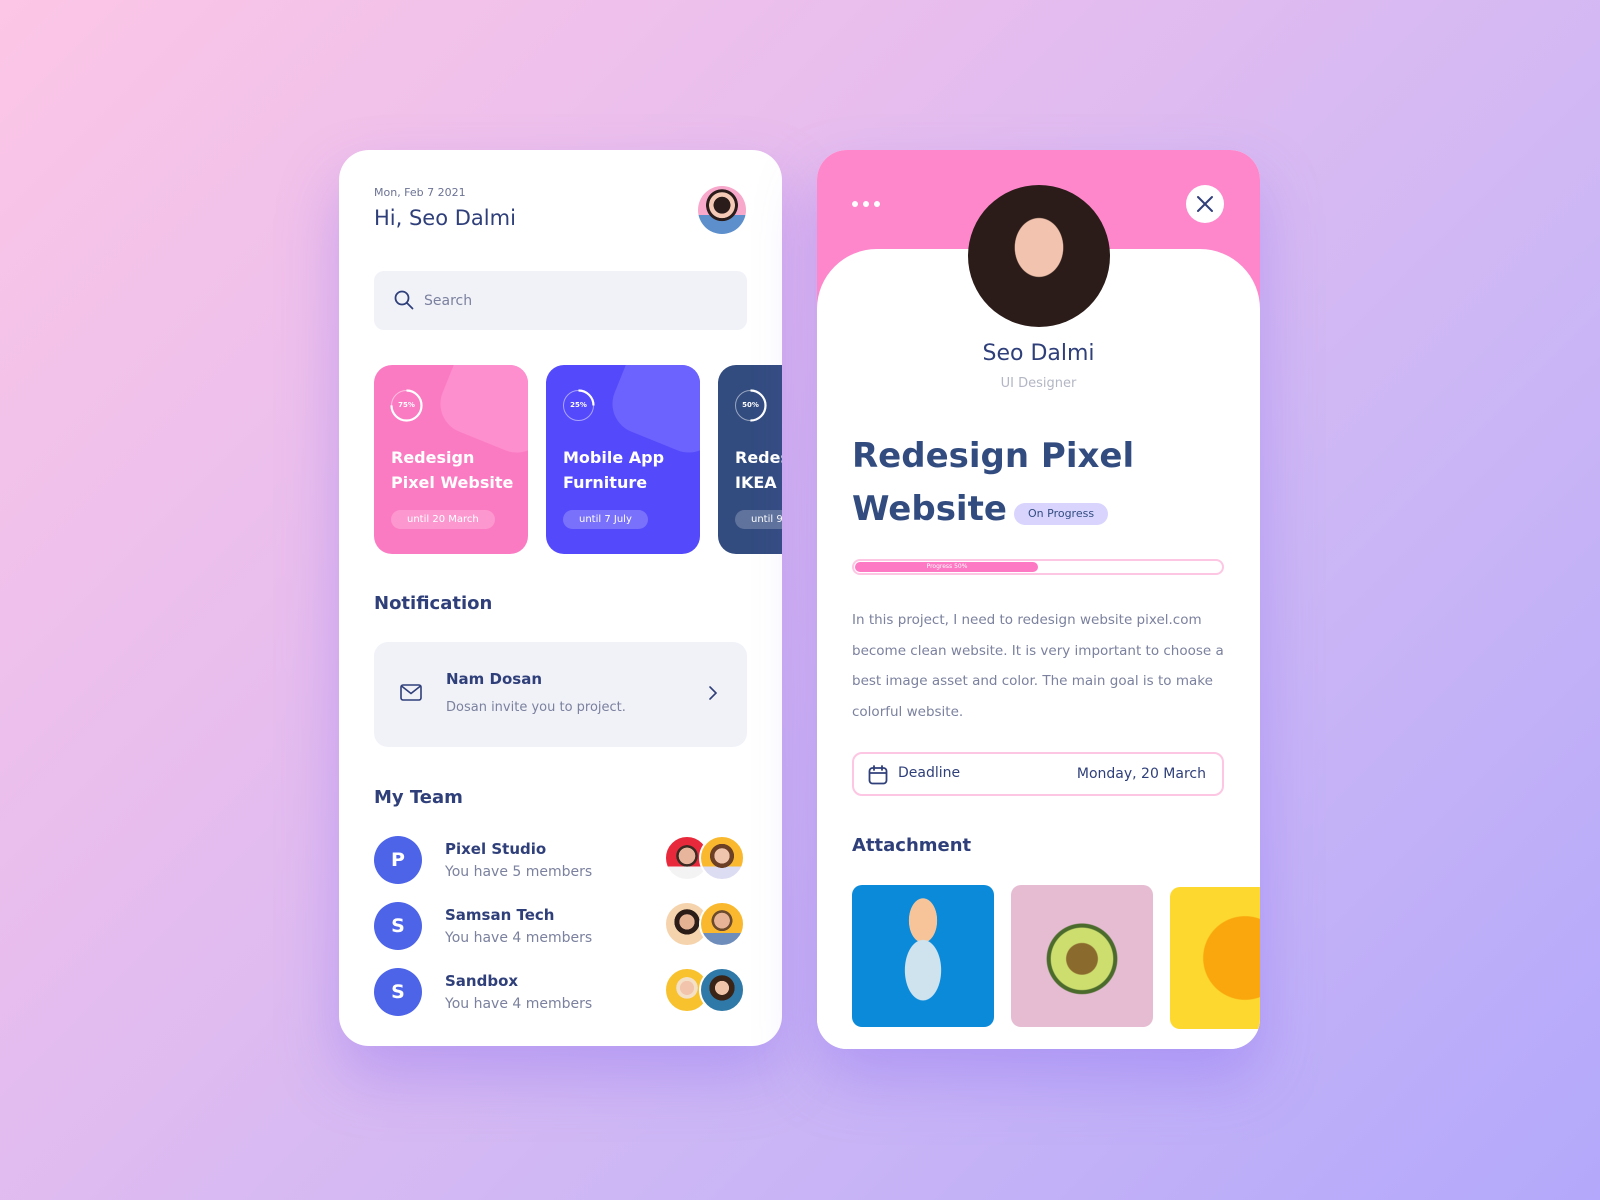 The width and height of the screenshot is (1600, 1200). Describe the element at coordinates (929, 773) in the screenshot. I see `deadline-label: Deadline` at that location.